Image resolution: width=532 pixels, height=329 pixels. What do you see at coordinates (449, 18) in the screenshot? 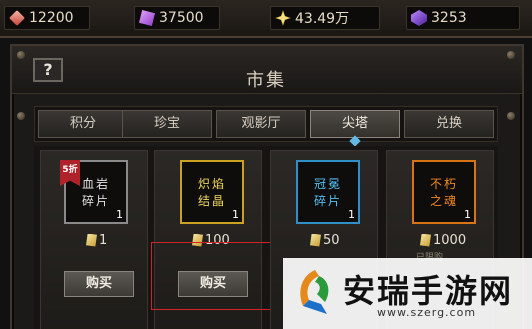
I see `currency-value: 3253` at bounding box center [449, 18].